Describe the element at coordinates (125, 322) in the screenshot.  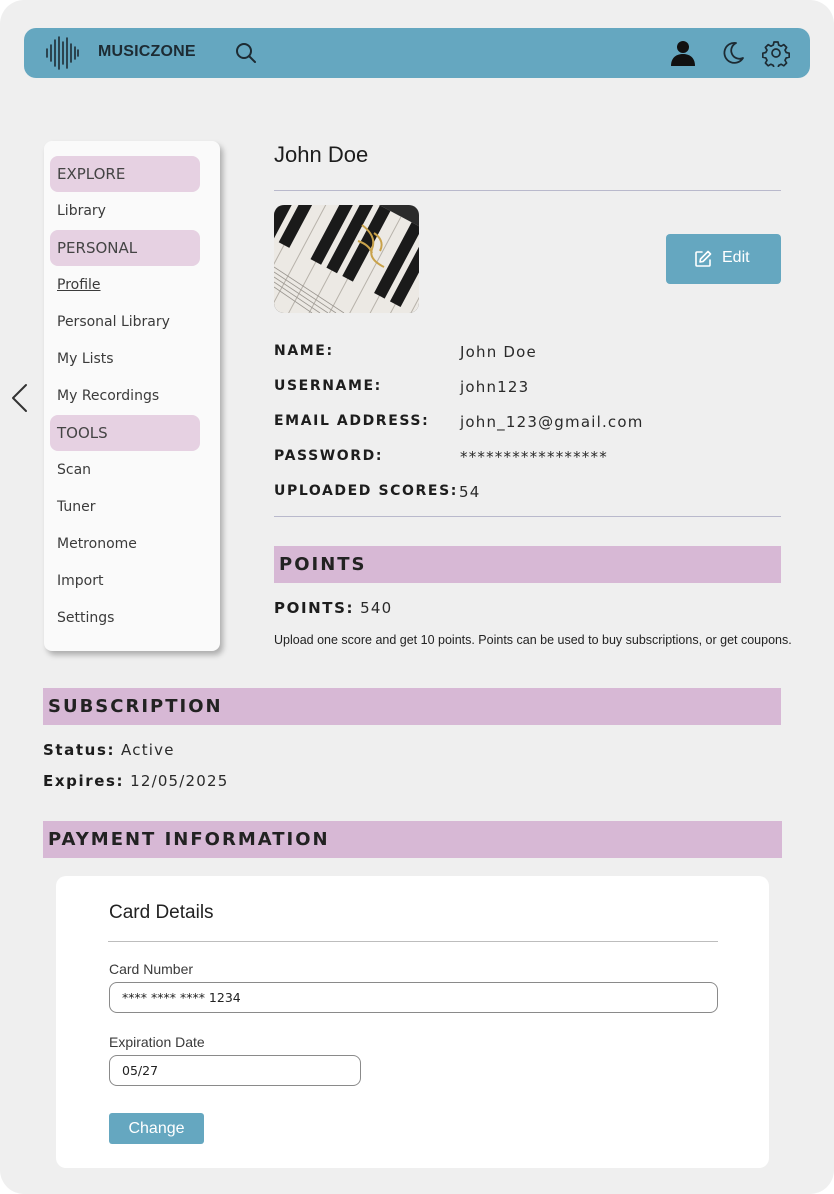
I see `sidebar-item-personal-library: Personal Library` at that location.